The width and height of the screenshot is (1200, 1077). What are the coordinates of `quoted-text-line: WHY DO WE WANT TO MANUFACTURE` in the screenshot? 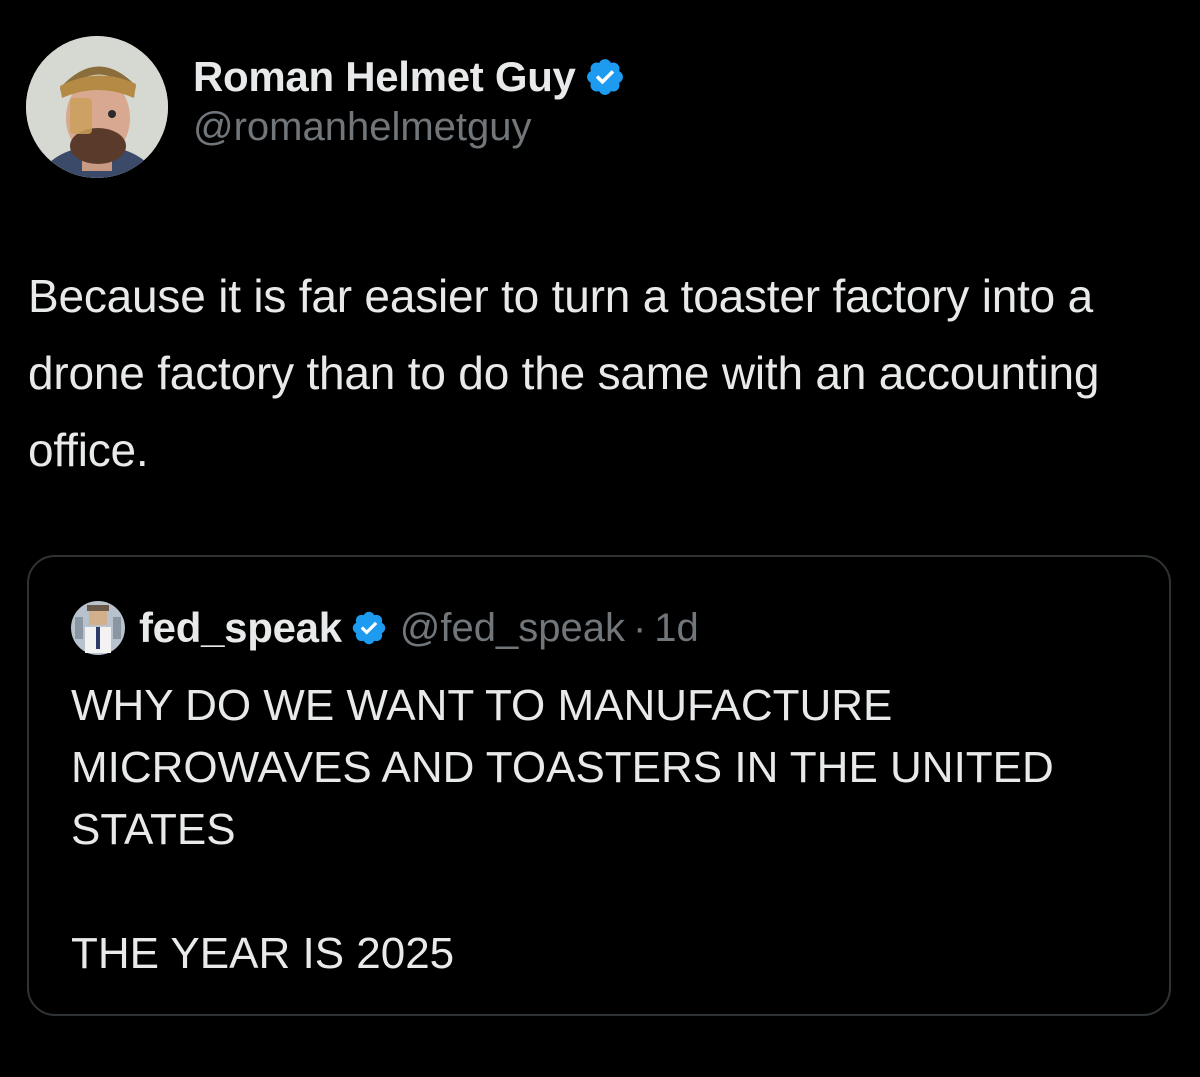 It's located at (482, 705).